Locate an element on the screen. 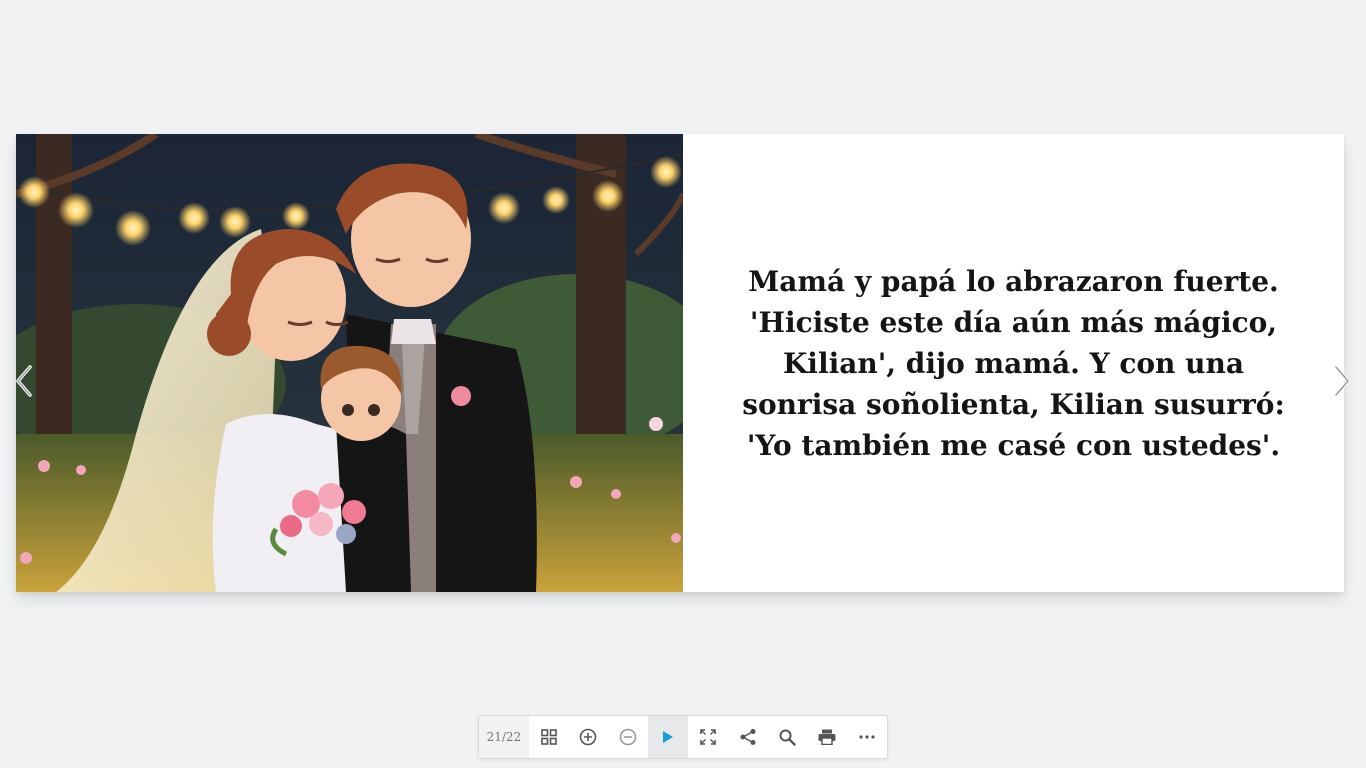  zoom-out-icon is located at coordinates (628, 737).